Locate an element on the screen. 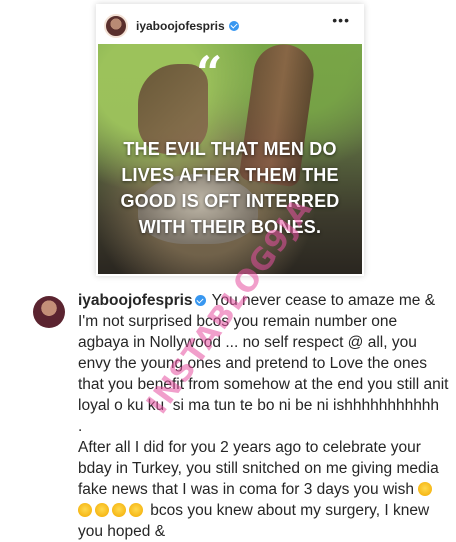 Image resolution: width=456 pixels, height=542 pixels. post-username: iyaboojofespris is located at coordinates (180, 26).